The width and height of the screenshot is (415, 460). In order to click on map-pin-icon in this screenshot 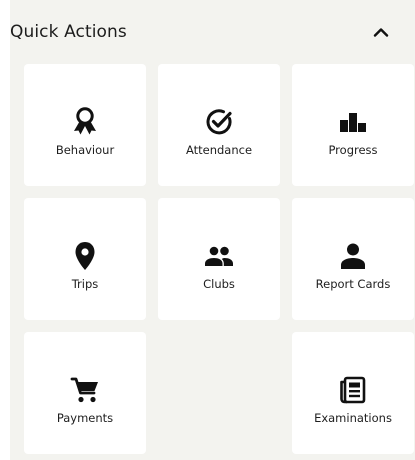, I will do `click(85, 256)`.